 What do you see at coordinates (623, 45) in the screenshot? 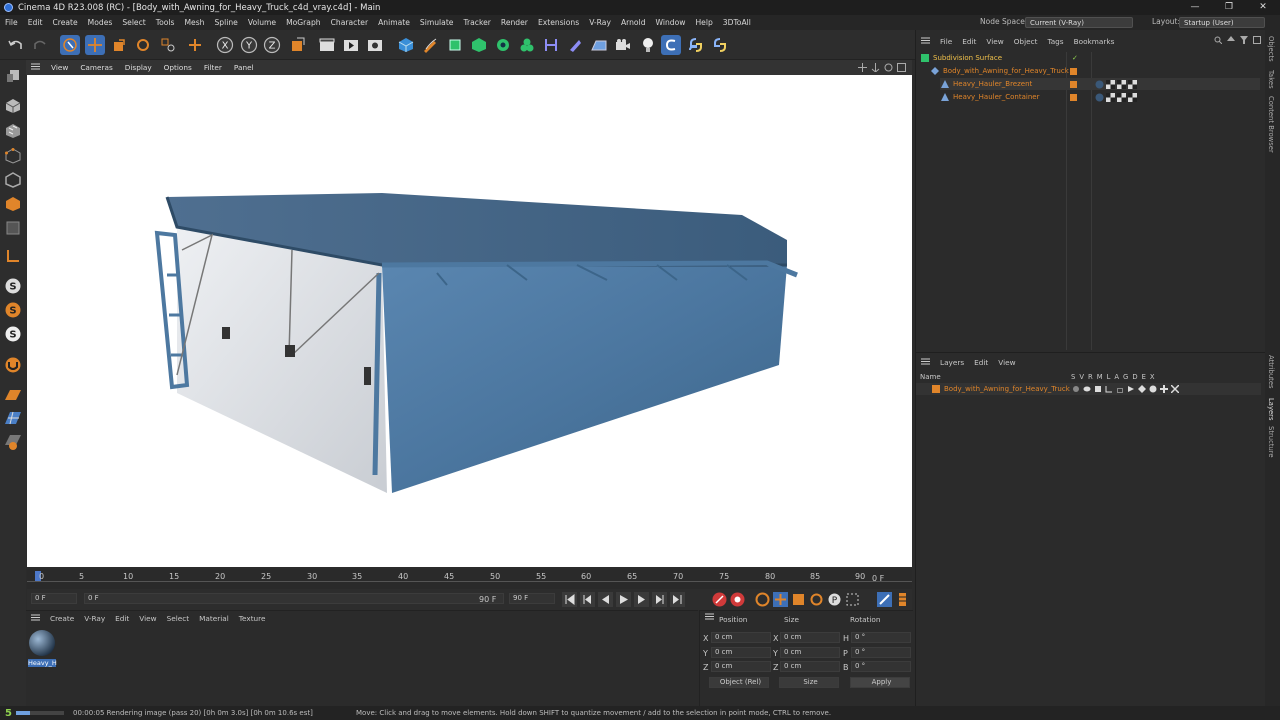
I see `camera-button` at bounding box center [623, 45].